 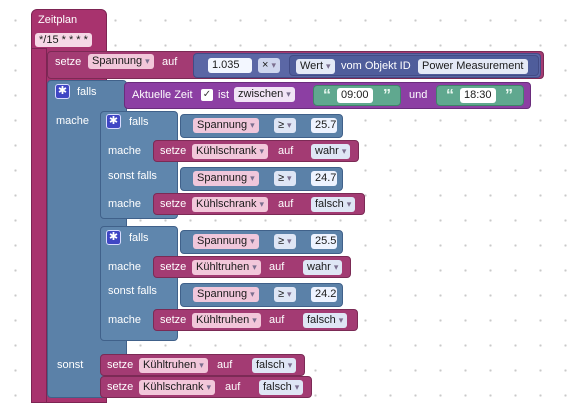 I want to click on compare-value-field: 24.7, so click(x=324, y=178).